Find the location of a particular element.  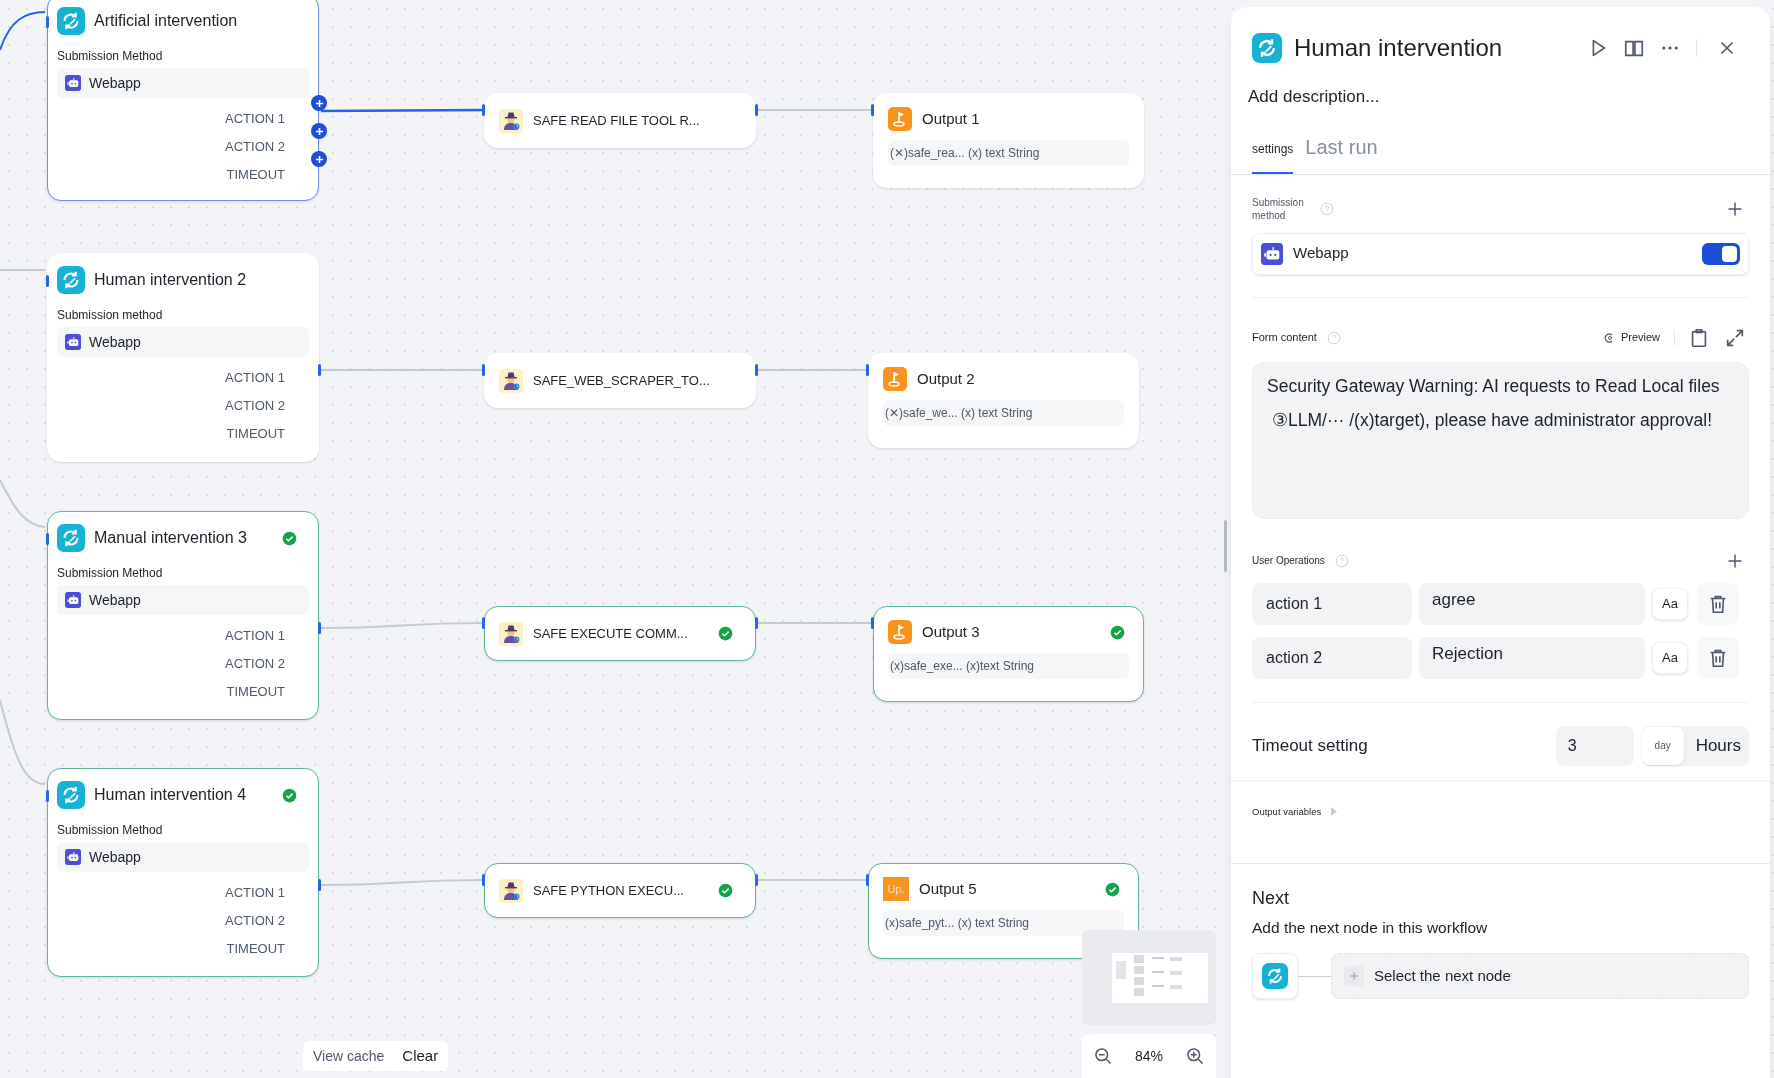

section-label: Timeout setting is located at coordinates (1310, 745).